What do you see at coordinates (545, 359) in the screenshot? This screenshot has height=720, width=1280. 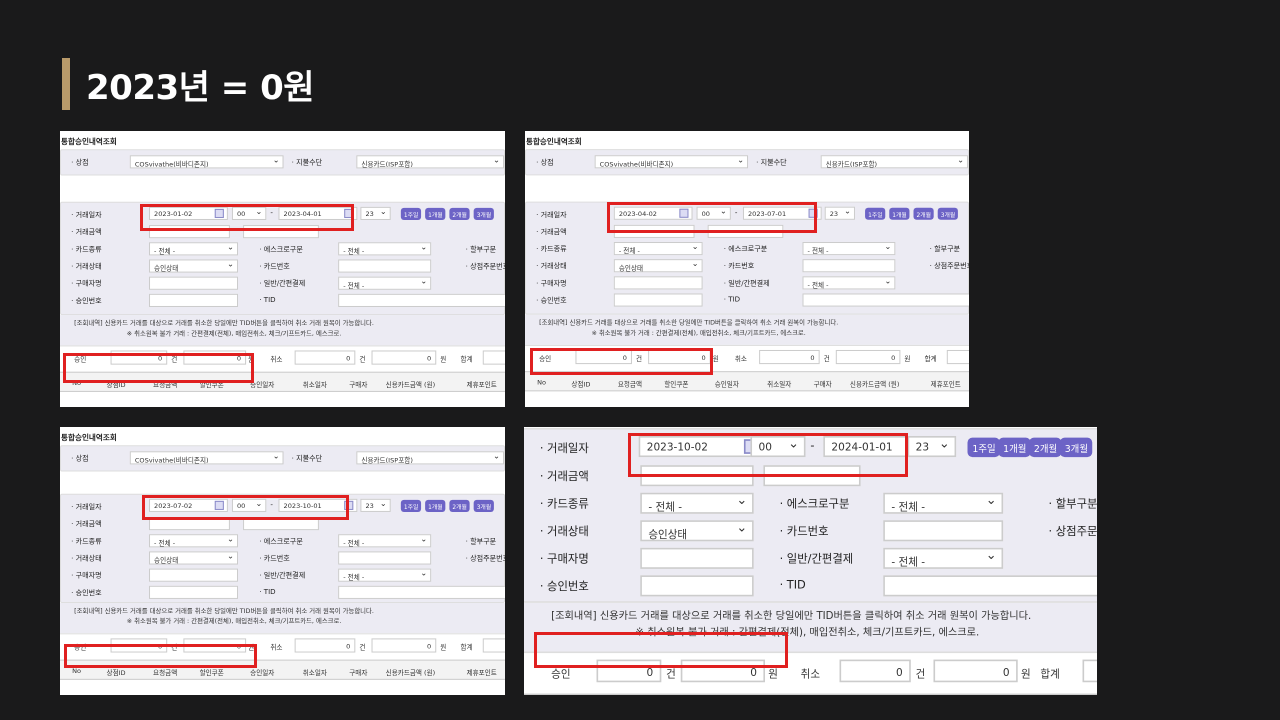 I see `approve-label: 승인` at bounding box center [545, 359].